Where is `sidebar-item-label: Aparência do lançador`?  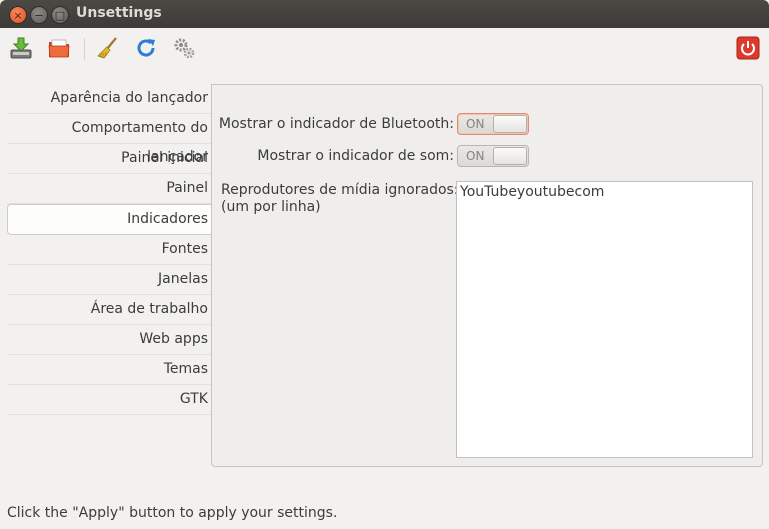 sidebar-item-label: Aparência do lançador is located at coordinates (129, 98).